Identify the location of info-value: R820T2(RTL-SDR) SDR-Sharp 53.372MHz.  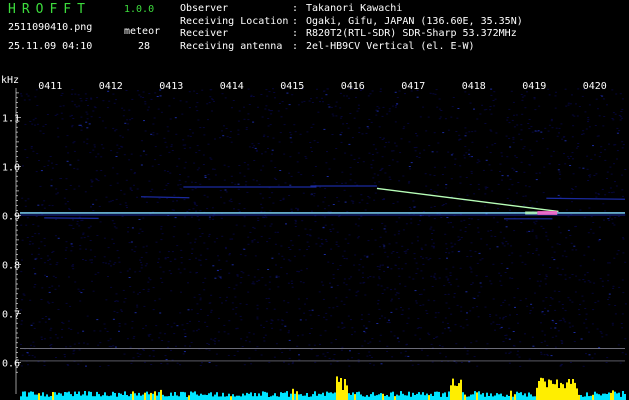
(411, 33).